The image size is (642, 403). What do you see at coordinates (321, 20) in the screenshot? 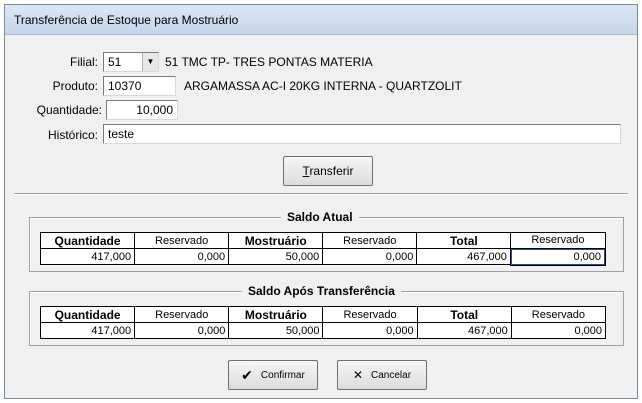
I see `title-bar: Transferência de Estoque para Mostruário` at bounding box center [321, 20].